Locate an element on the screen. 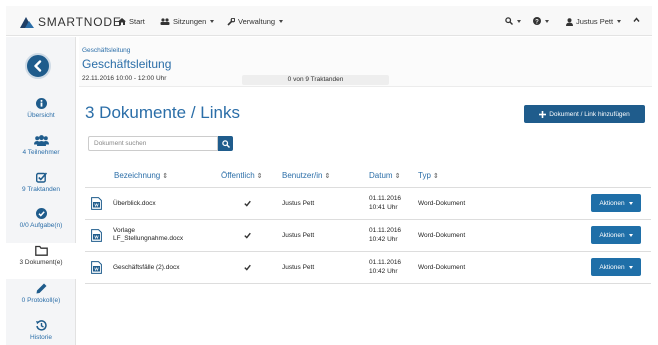  document-name: Vorlage LF_Stellungnahme.docx is located at coordinates (155, 235).